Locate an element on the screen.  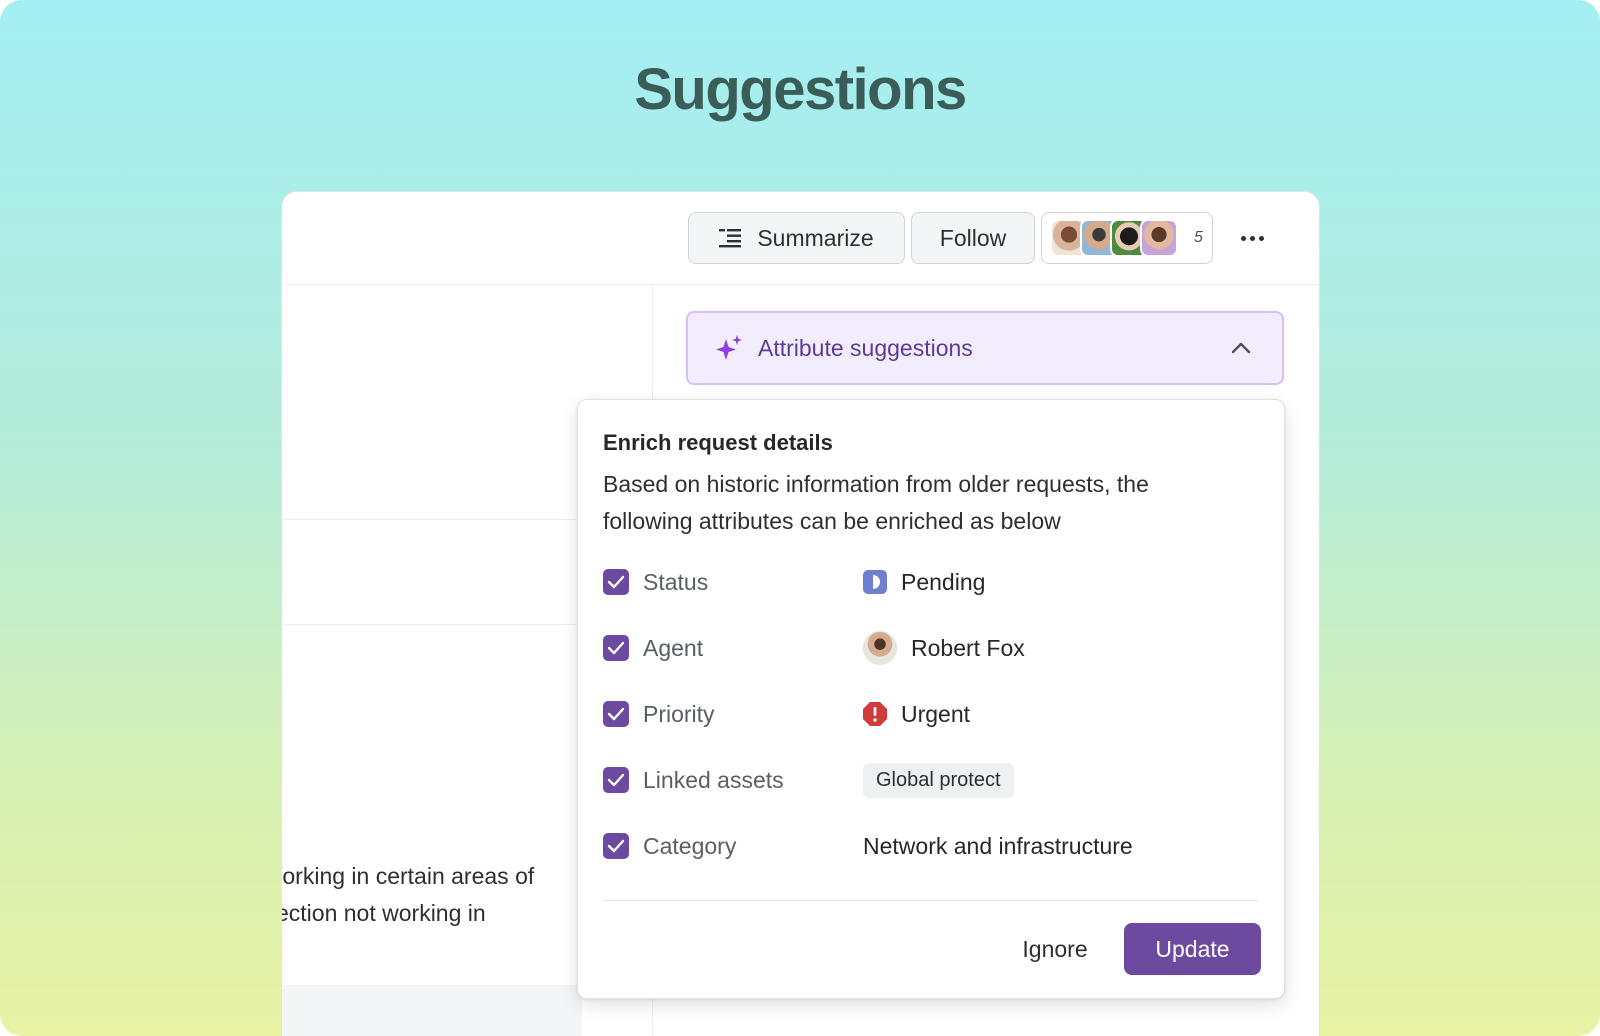
category-value: Network and infrastructure is located at coordinates (998, 845).